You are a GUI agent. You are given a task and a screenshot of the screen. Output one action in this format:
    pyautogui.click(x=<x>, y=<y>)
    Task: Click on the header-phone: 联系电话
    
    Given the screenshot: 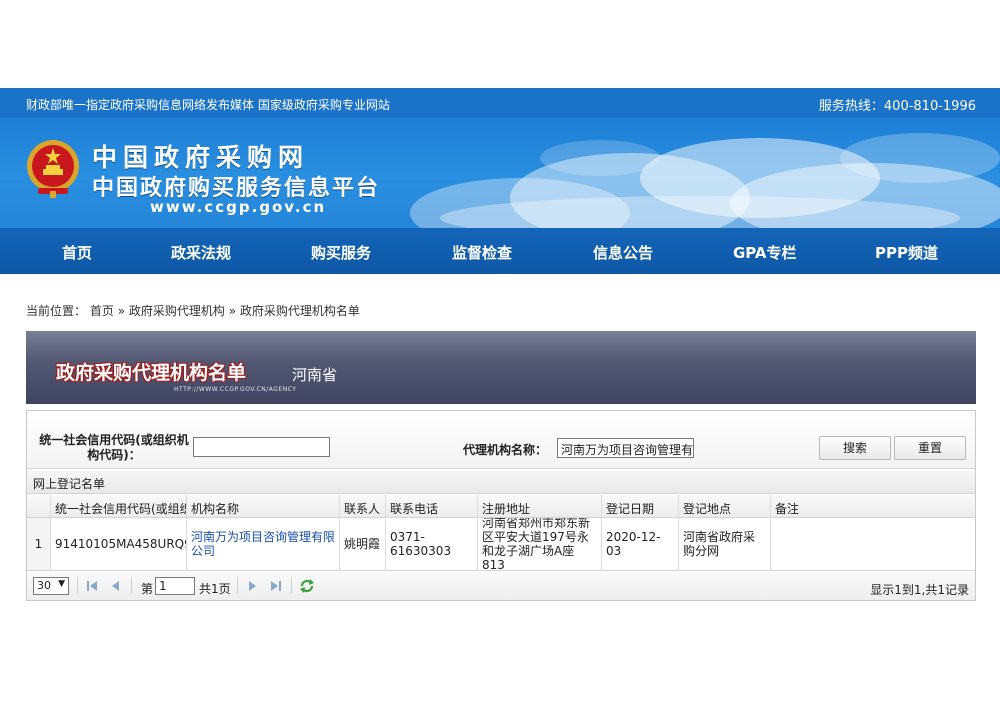 What is the action you would take?
    pyautogui.click(x=432, y=506)
    